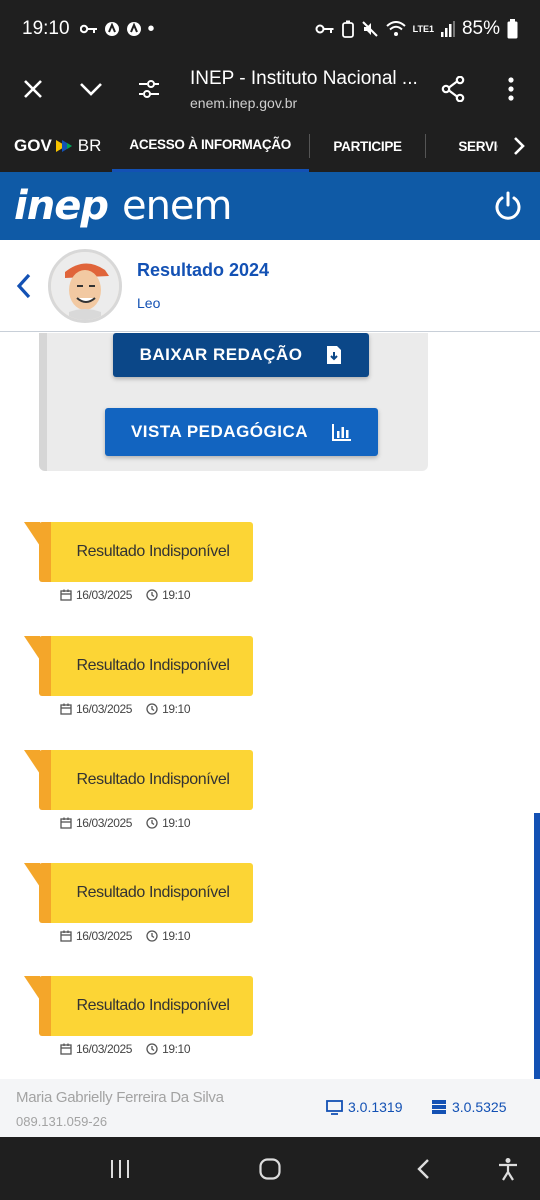 The image size is (540, 1200). I want to click on system-nav-bar, so click(270, 1168).